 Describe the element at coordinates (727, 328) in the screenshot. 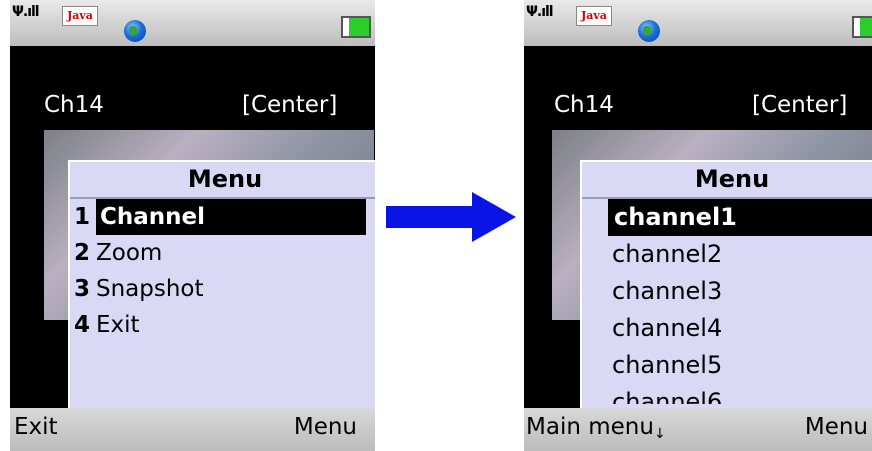

I see `channel-item-4: channel4` at that location.